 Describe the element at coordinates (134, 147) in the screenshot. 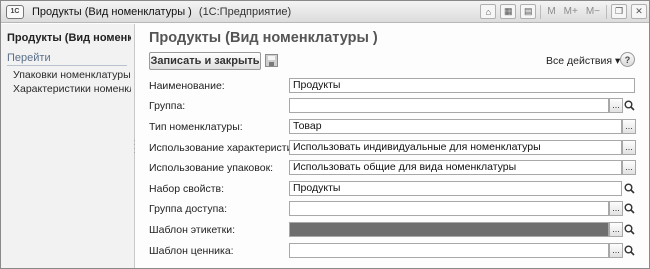

I see `splitter-handle: · · · ·` at that location.